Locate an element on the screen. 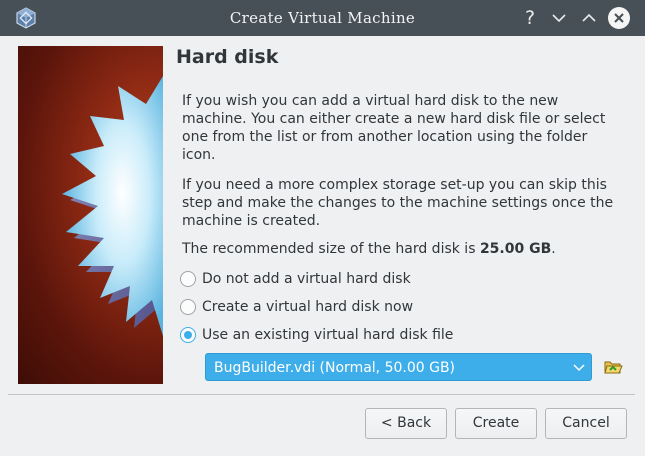 Image resolution: width=645 pixels, height=456 pixels. recommended-size-value: 25.00 GB is located at coordinates (515, 249).